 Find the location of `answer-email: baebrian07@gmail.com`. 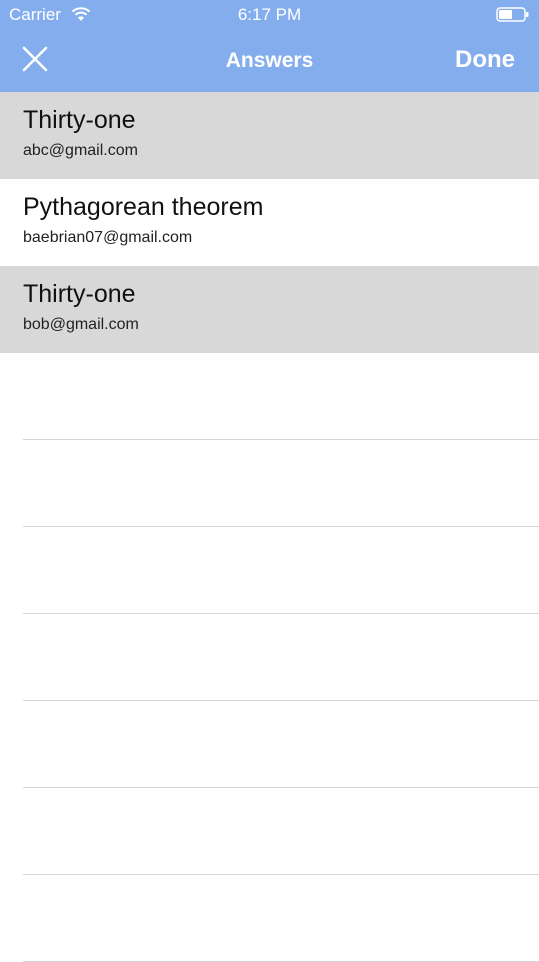

answer-email: baebrian07@gmail.com is located at coordinates (108, 237).